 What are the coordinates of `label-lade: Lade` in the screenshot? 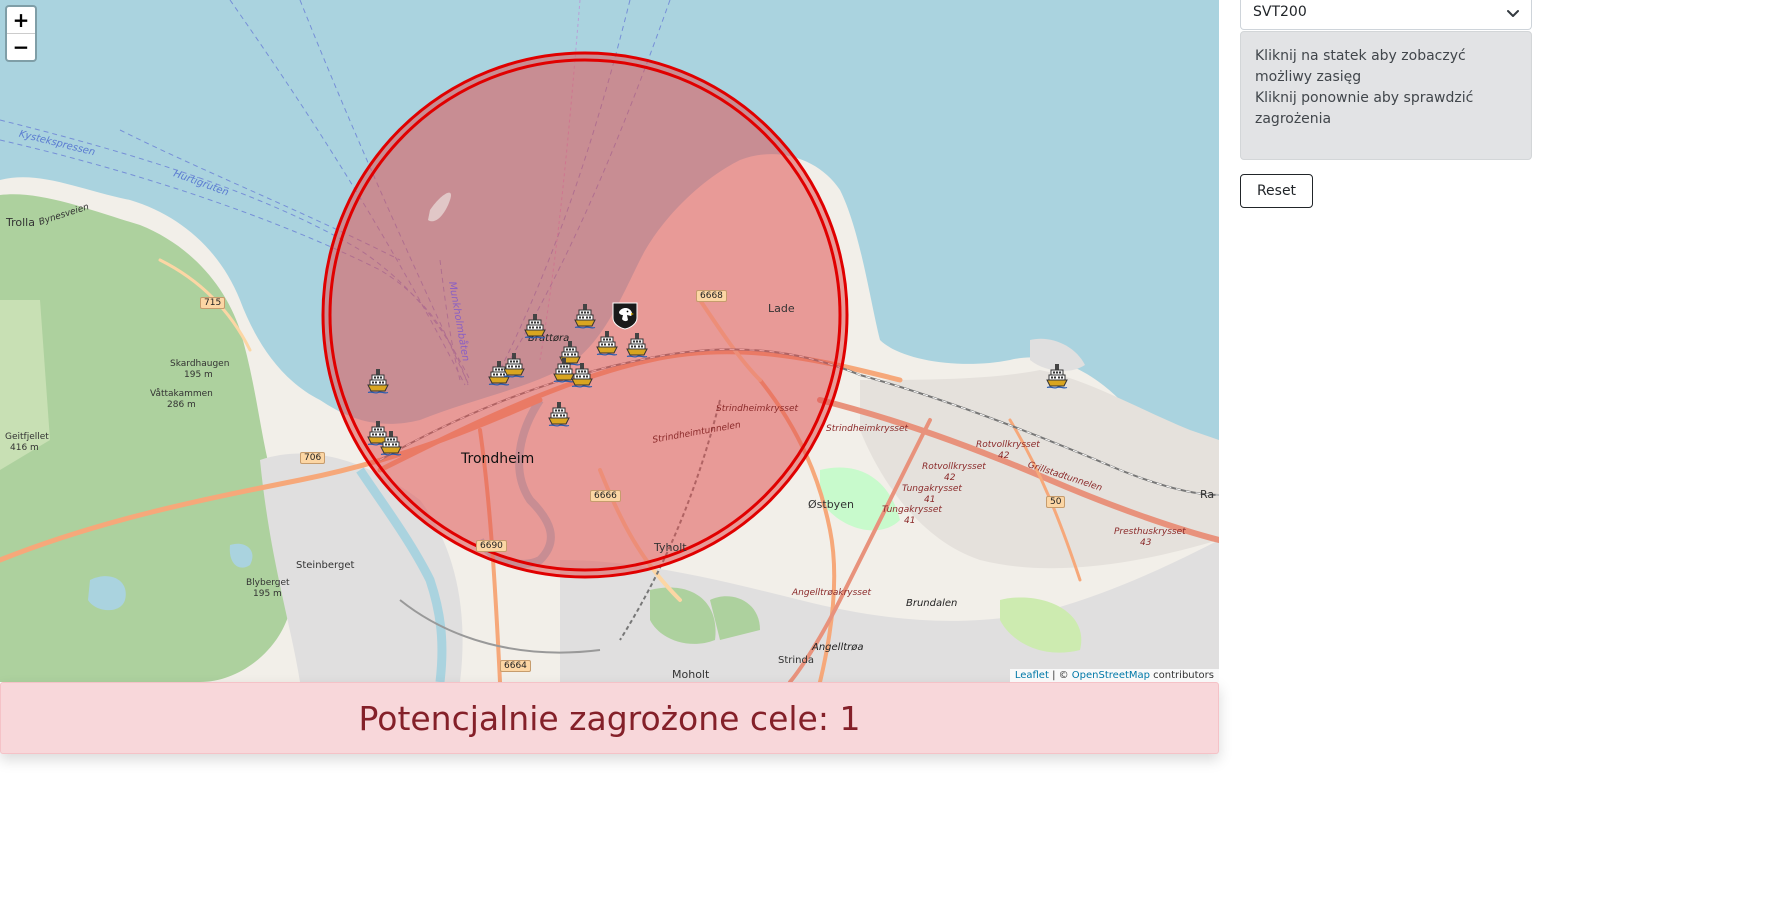 It's located at (781, 308).